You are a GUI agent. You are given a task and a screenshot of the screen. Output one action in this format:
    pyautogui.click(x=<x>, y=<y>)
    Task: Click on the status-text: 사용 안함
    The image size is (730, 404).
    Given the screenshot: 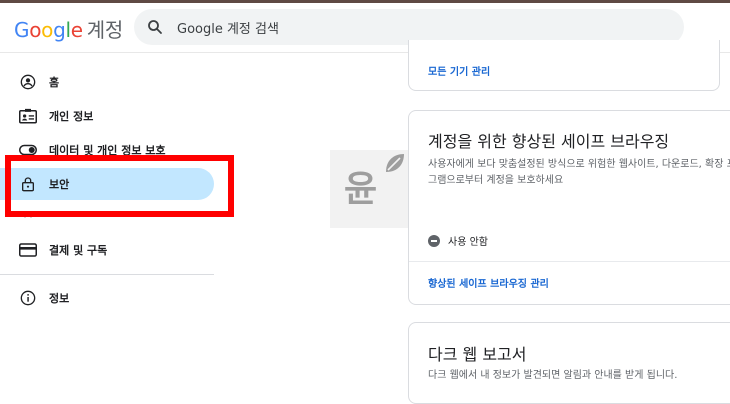 What is the action you would take?
    pyautogui.click(x=468, y=242)
    